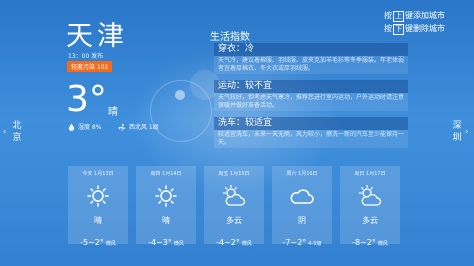 The width and height of the screenshot is (474, 266). Describe the element at coordinates (311, 139) in the screenshot. I see `life-index-detail: 较适宜洗车，未来一天无雨，风力较小，擦洗一新的汽车至少能保持一天。` at that location.